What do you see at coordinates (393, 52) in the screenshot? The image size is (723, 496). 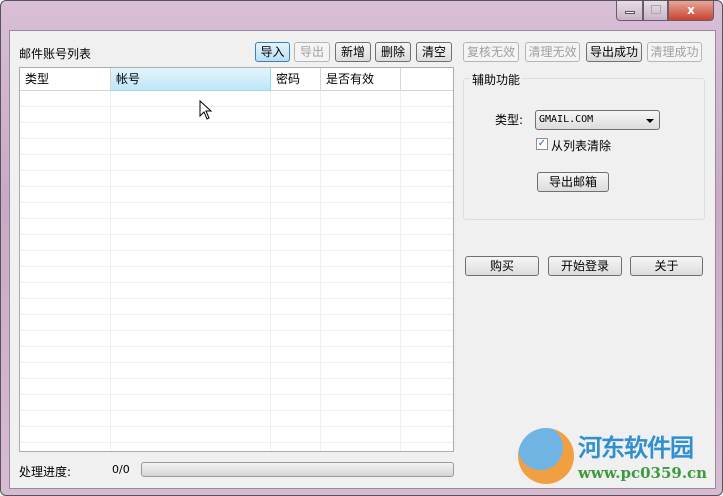 I see `delete-button: 删除` at bounding box center [393, 52].